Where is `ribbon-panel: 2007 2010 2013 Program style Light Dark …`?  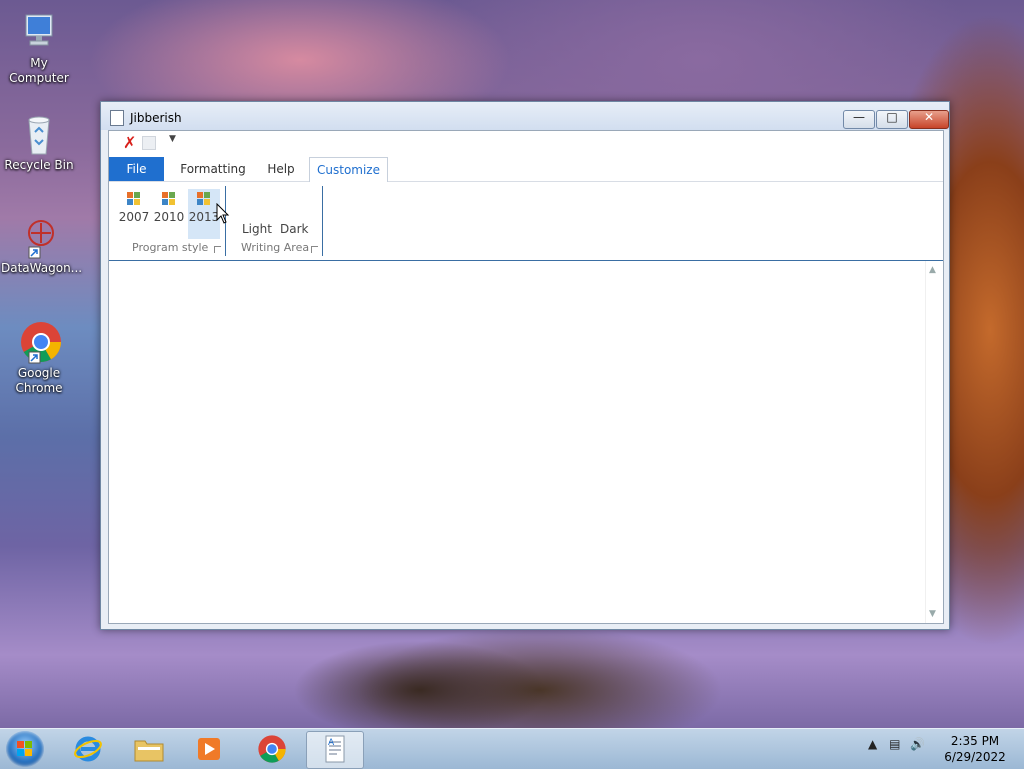
ribbon-panel: 2007 2010 2013 Program style Light Dark … is located at coordinates (526, 221).